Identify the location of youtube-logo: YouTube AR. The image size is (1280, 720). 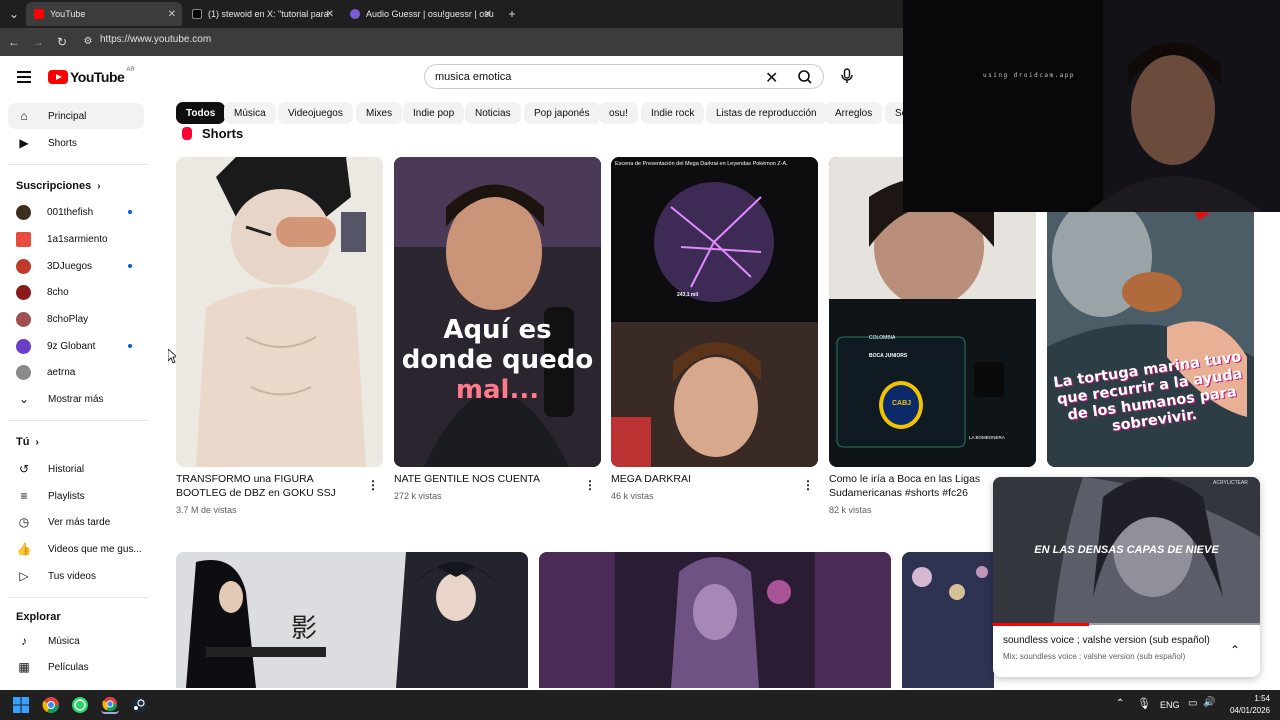
(91, 76).